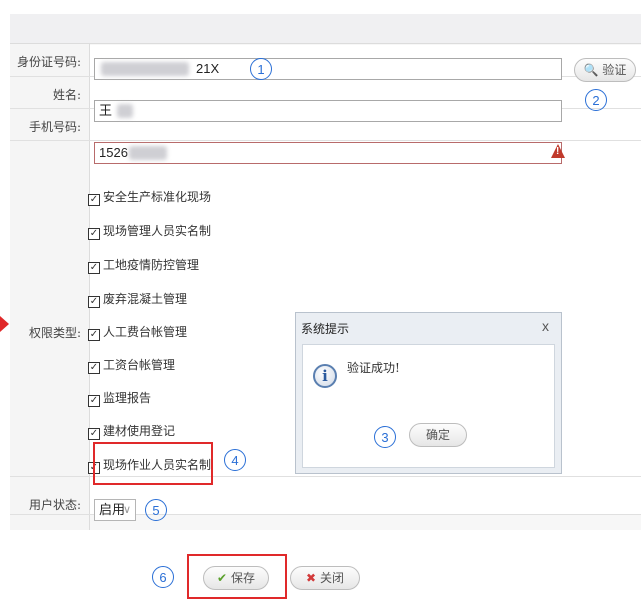 This screenshot has height=604, width=641. I want to click on marker-2: 2, so click(596, 100).